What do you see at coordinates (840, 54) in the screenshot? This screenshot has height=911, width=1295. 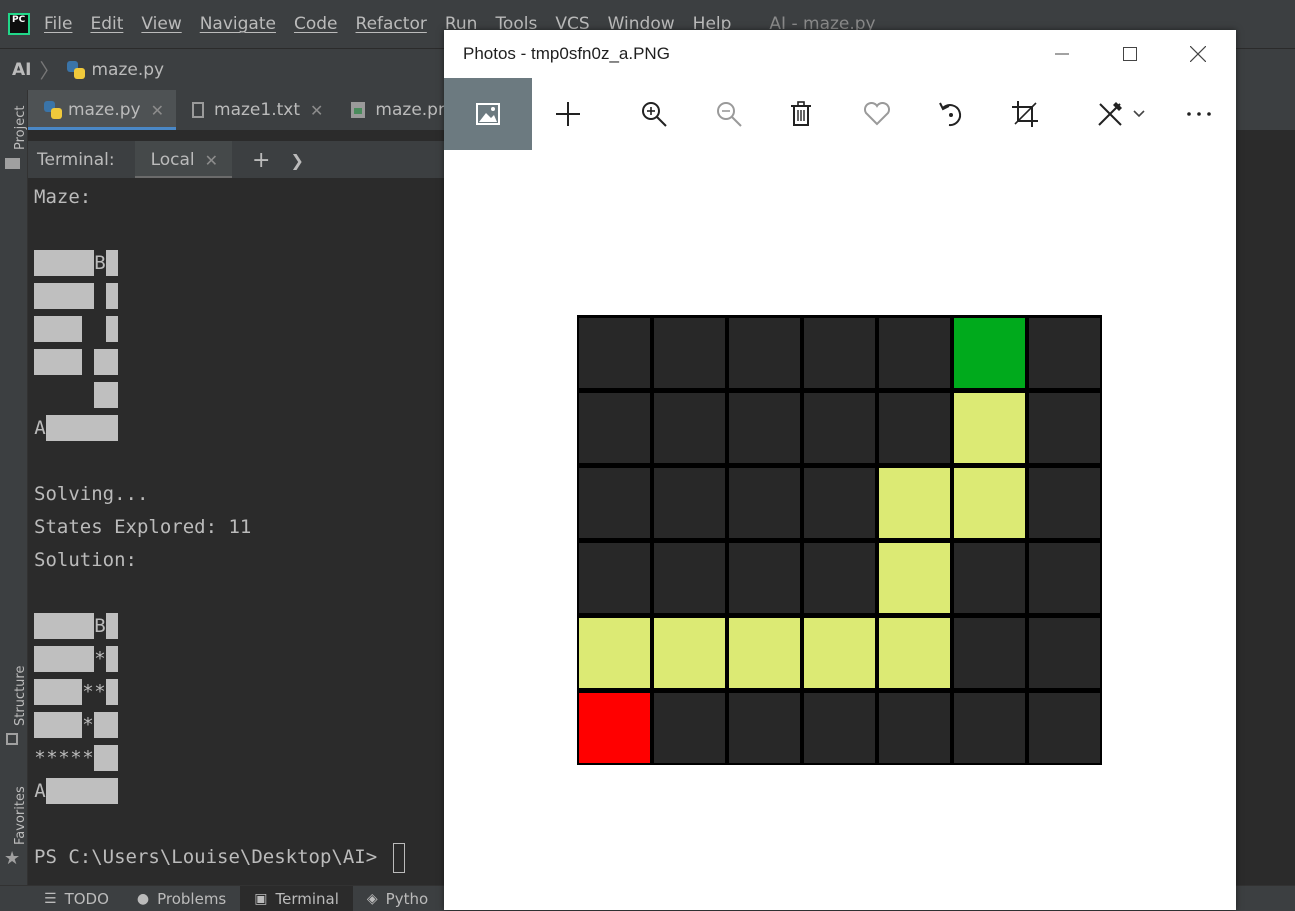 I see `photos-titlebar: Photos - tmp0sfn0z_a.PNG` at bounding box center [840, 54].